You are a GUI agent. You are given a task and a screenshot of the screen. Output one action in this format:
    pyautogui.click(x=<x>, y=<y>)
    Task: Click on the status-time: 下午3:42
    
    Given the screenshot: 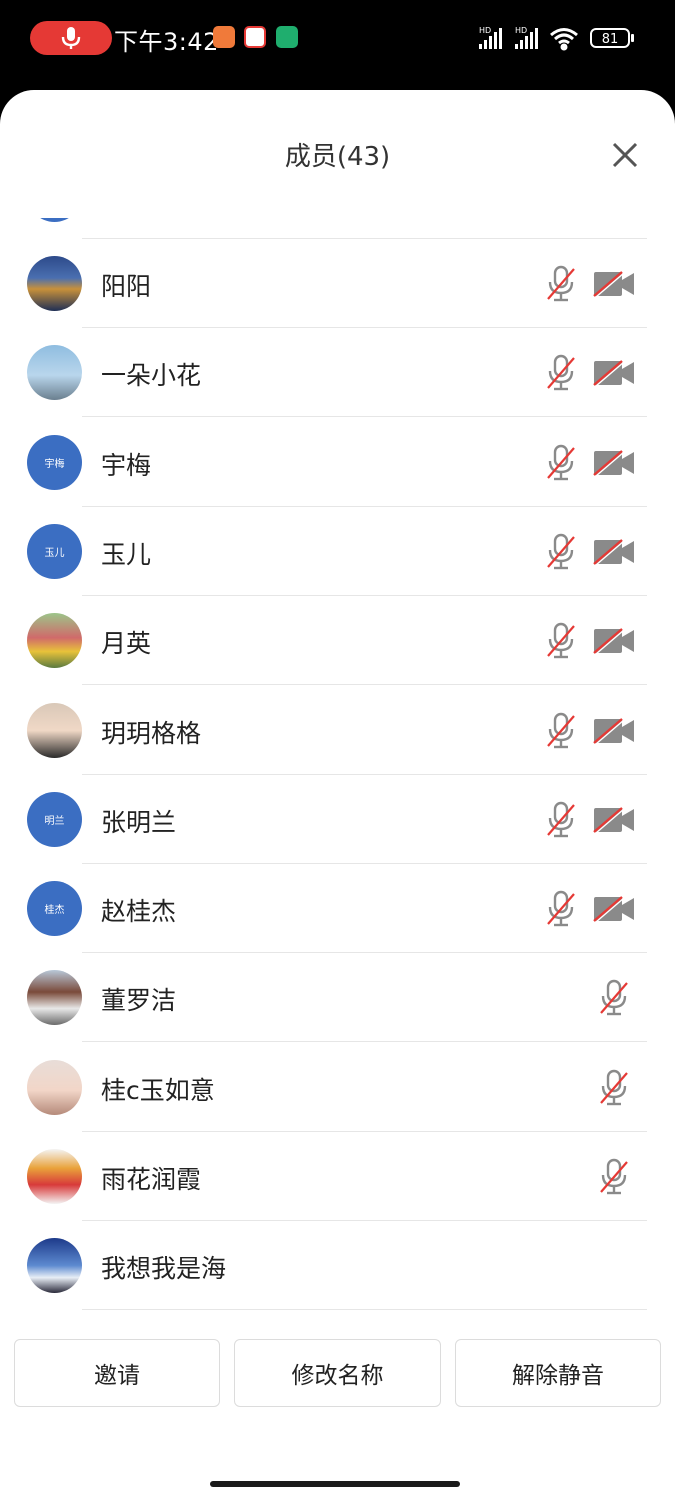 What is the action you would take?
    pyautogui.click(x=166, y=42)
    